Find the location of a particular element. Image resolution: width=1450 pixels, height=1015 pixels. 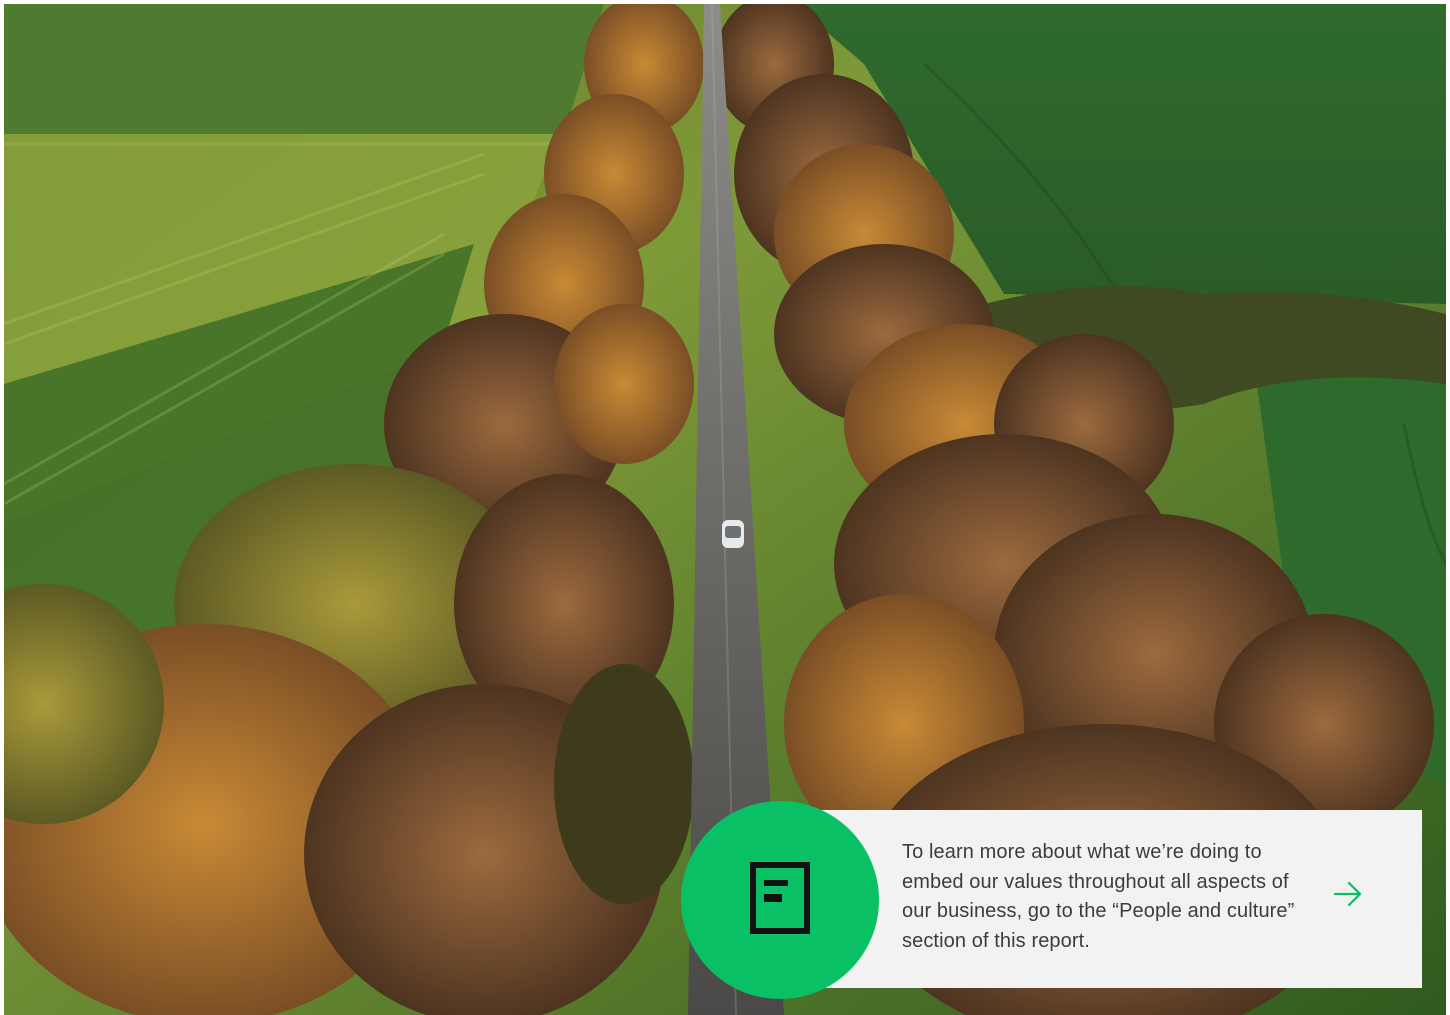

document-icon is located at coordinates (780, 900).